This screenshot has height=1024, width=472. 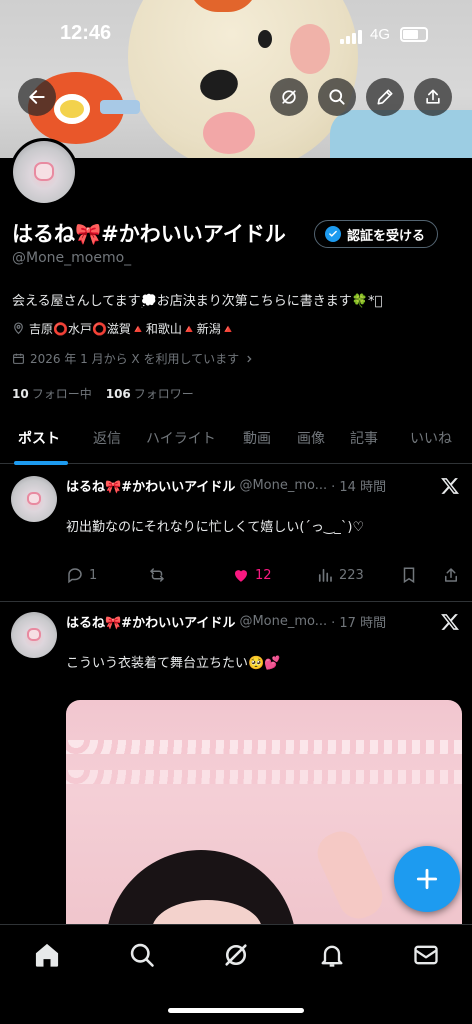 I want to click on banner-cheek, so click(x=229, y=133).